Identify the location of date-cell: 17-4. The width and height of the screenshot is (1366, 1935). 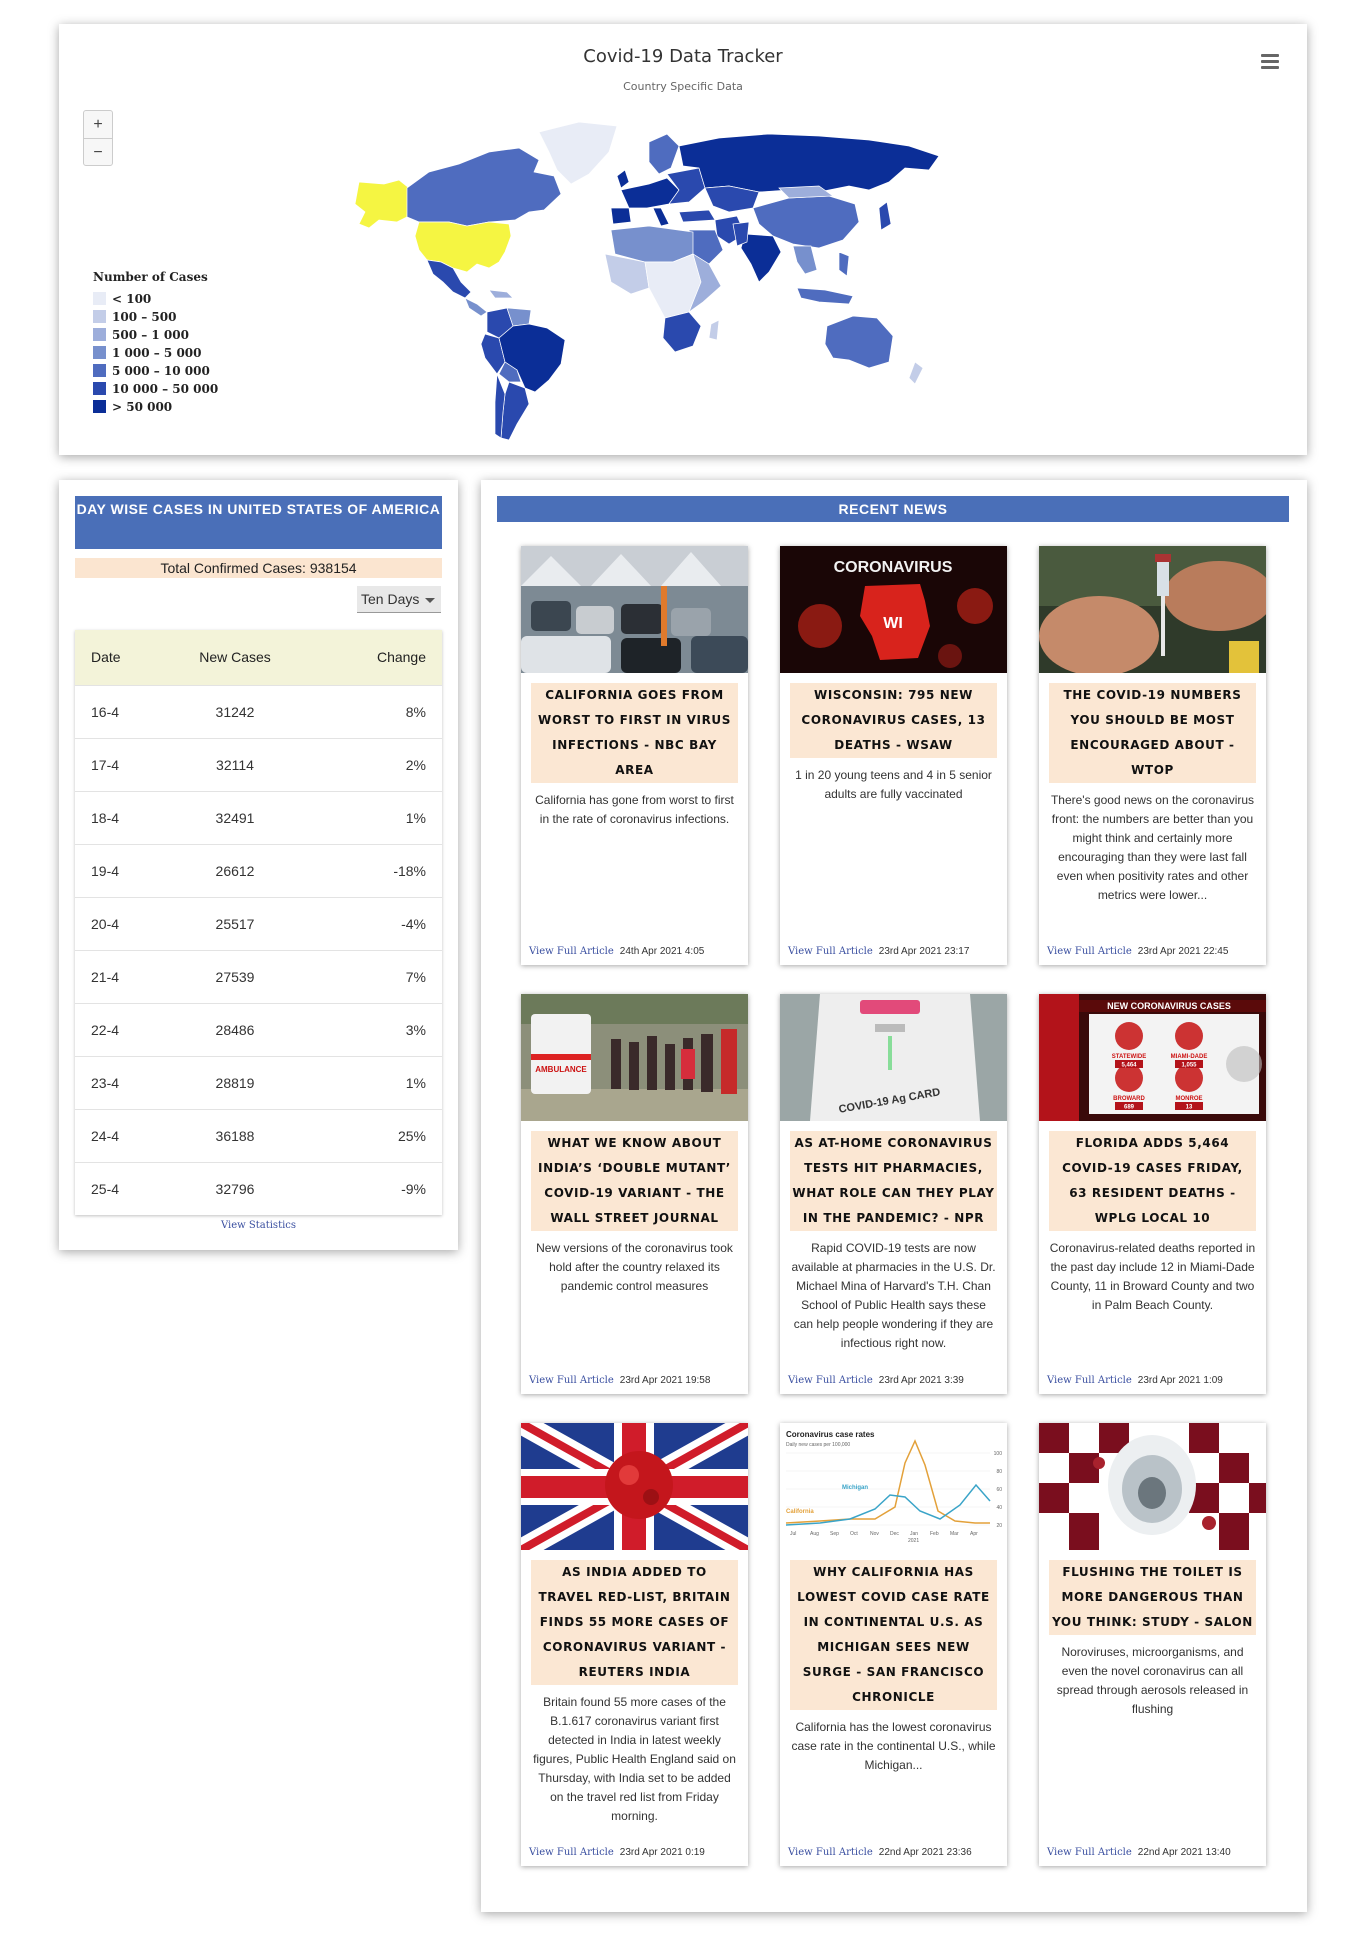
(120, 764).